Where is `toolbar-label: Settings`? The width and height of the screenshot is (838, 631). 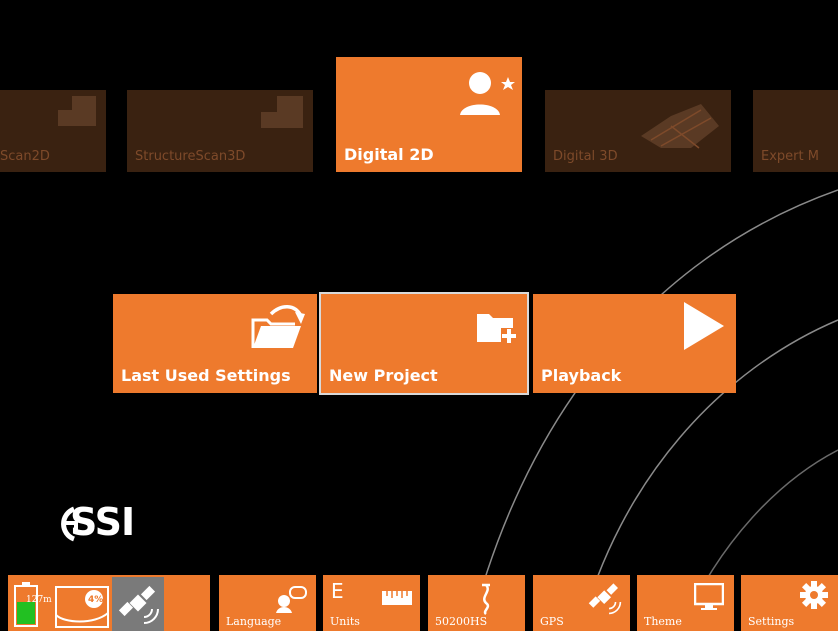 toolbar-label: Settings is located at coordinates (771, 621).